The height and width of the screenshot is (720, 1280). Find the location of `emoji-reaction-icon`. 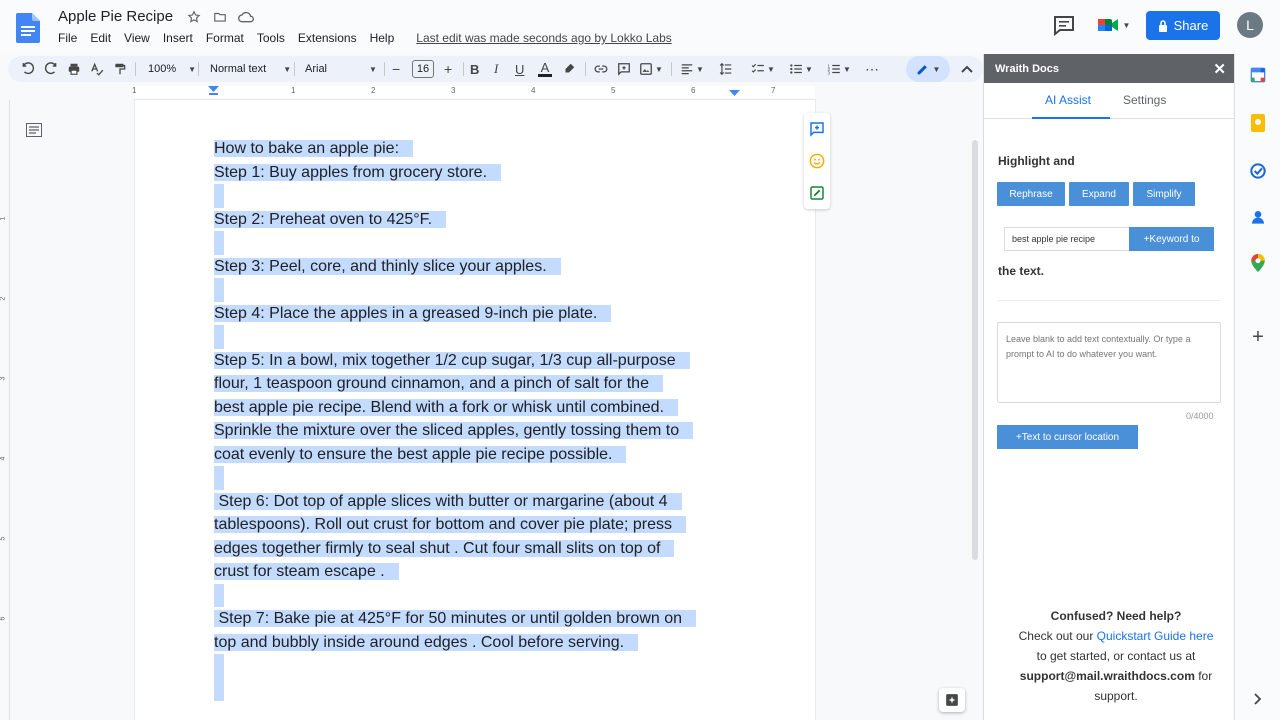

emoji-reaction-icon is located at coordinates (817, 161).